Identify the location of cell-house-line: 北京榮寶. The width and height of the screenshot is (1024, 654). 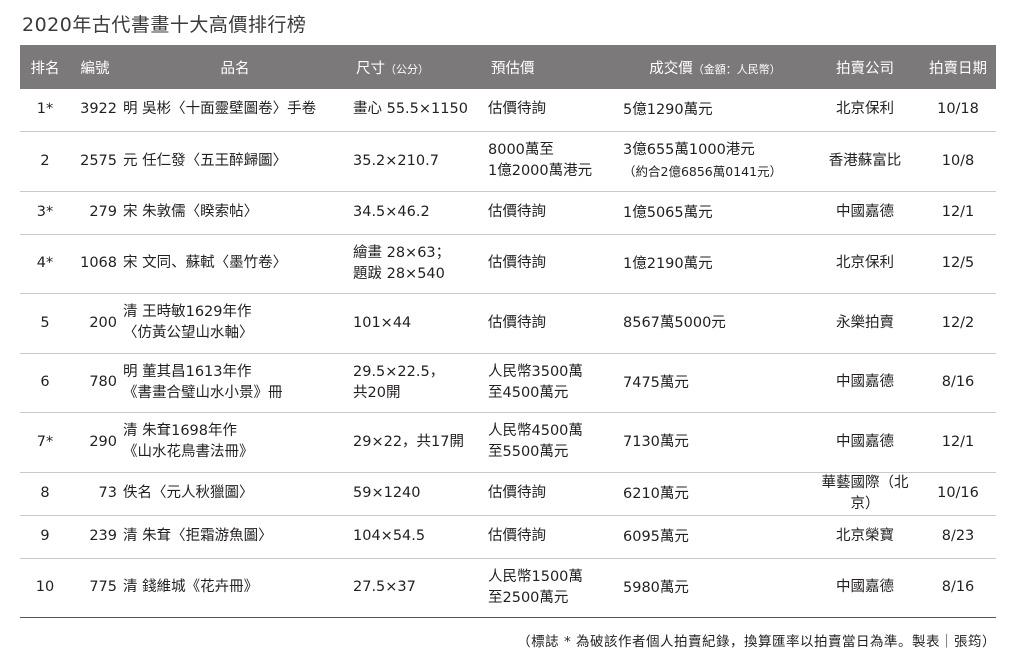
(865, 536).